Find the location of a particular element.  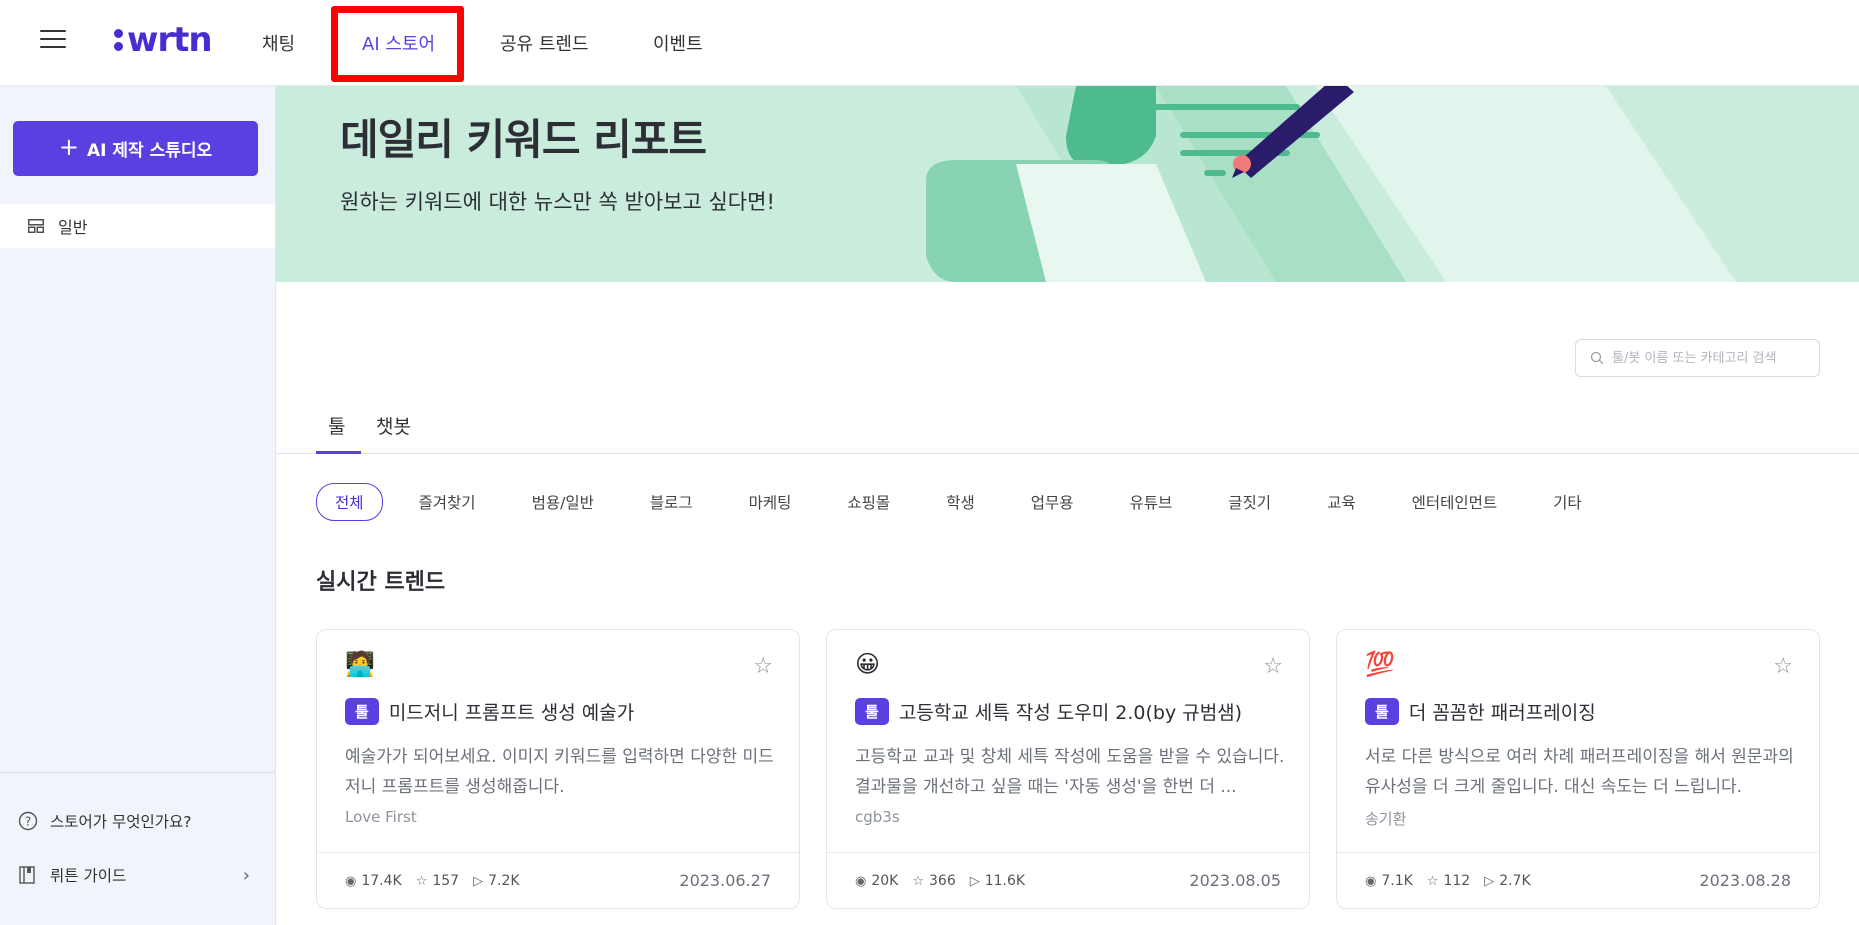

sidebar-wrtn-guide: 뤼튼 가이드 › is located at coordinates (138, 875).